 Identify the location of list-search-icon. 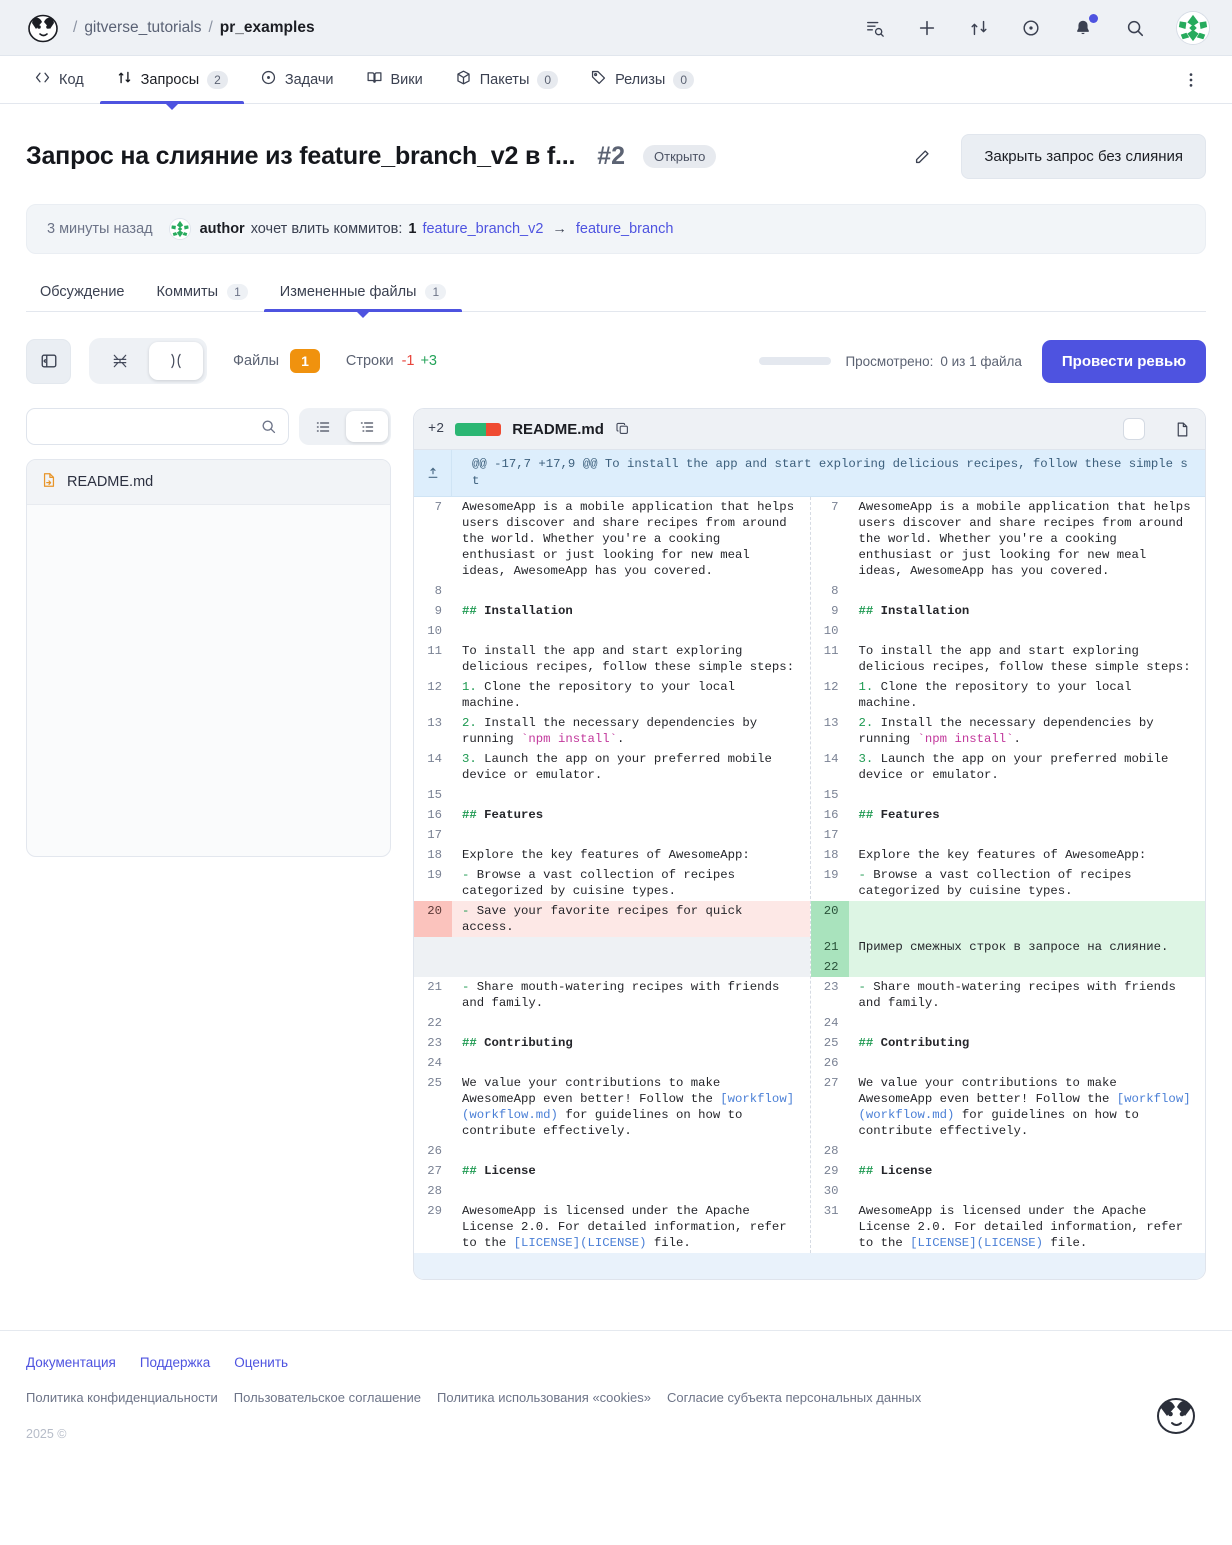
(875, 28).